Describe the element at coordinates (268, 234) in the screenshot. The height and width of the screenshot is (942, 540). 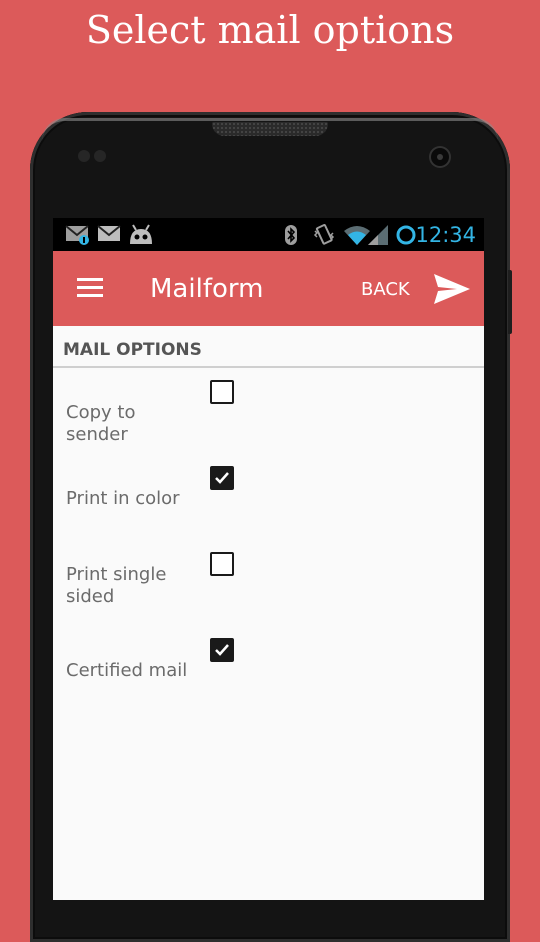
I see `status-bar: 12:34` at that location.